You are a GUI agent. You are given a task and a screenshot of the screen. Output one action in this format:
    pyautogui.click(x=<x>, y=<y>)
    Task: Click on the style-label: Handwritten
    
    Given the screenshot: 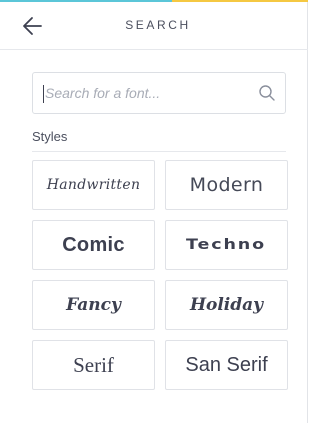 What is the action you would take?
    pyautogui.click(x=93, y=185)
    